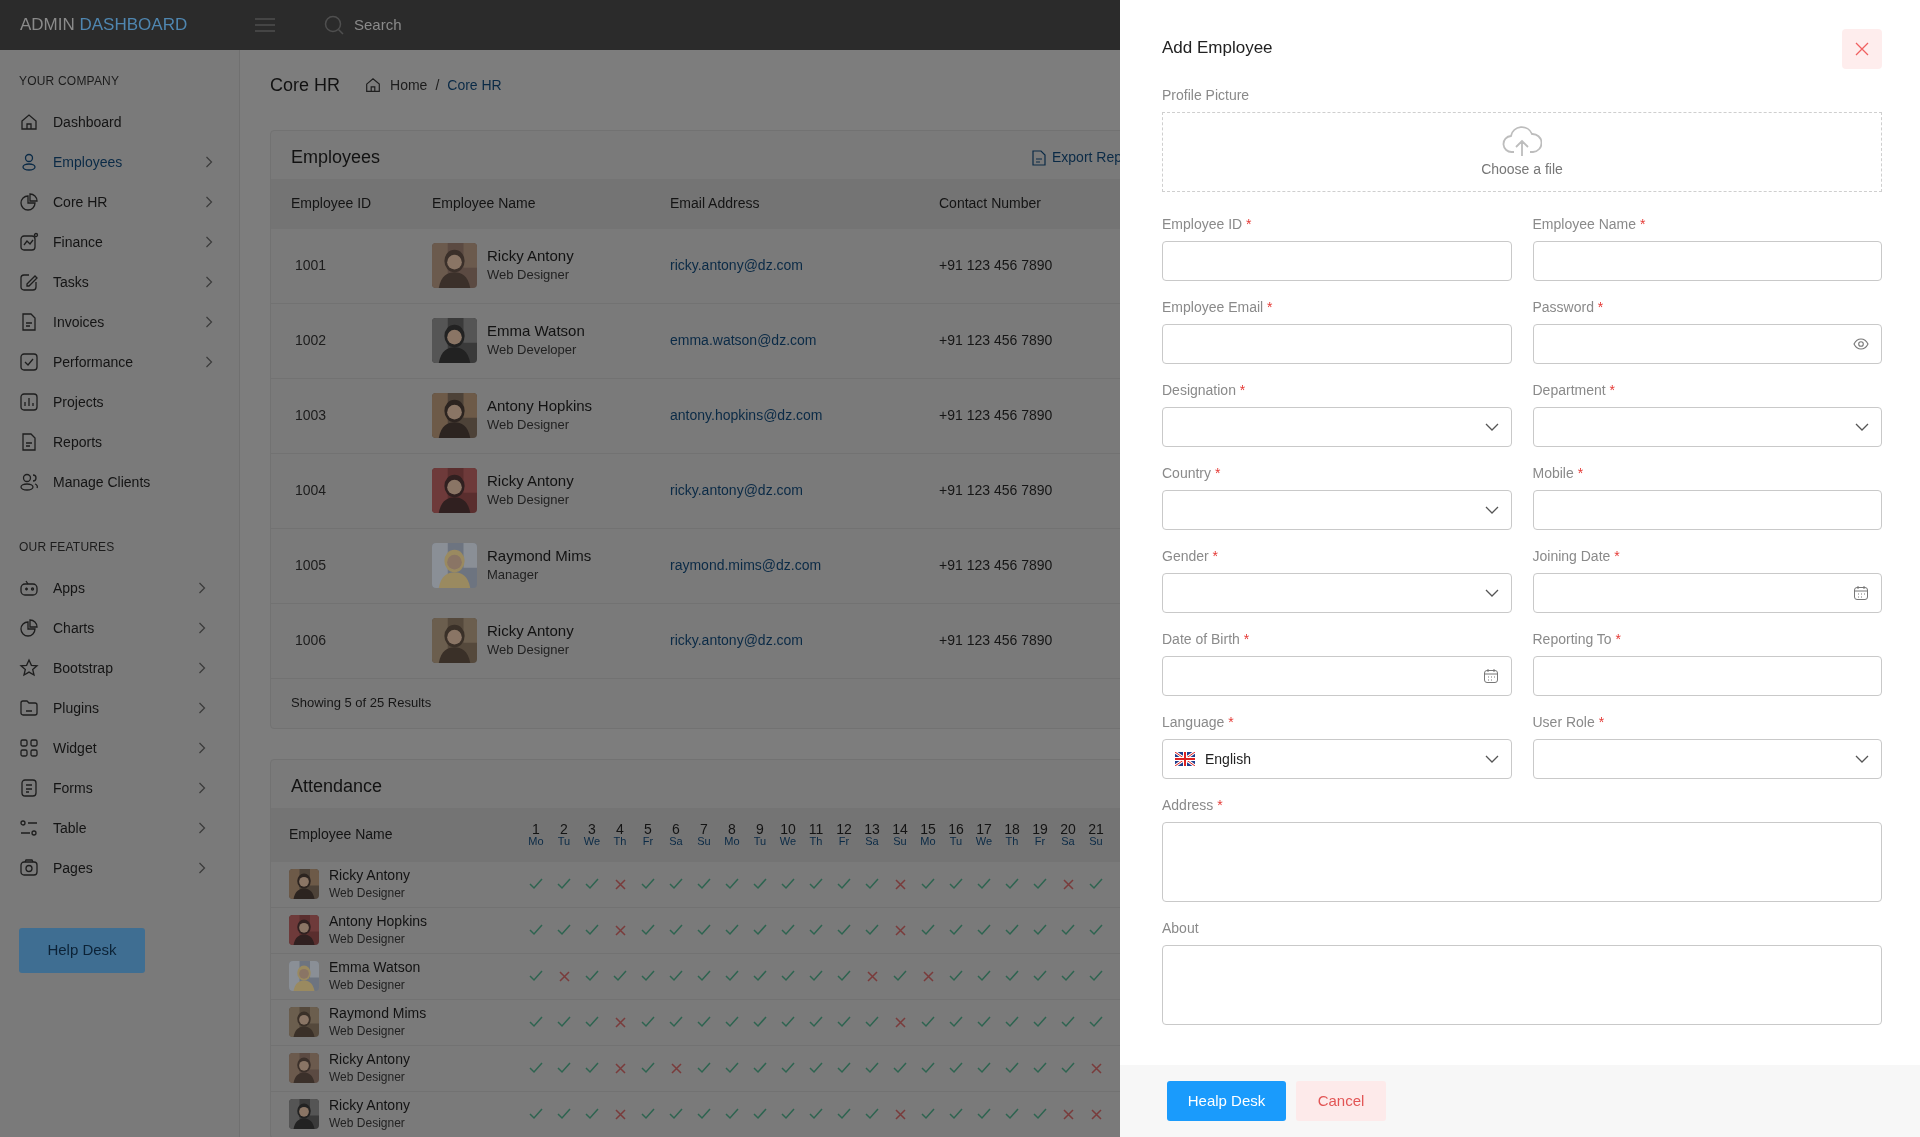 The height and width of the screenshot is (1137, 1920). What do you see at coordinates (1012, 842) in the screenshot?
I see `weekday-label: Th` at bounding box center [1012, 842].